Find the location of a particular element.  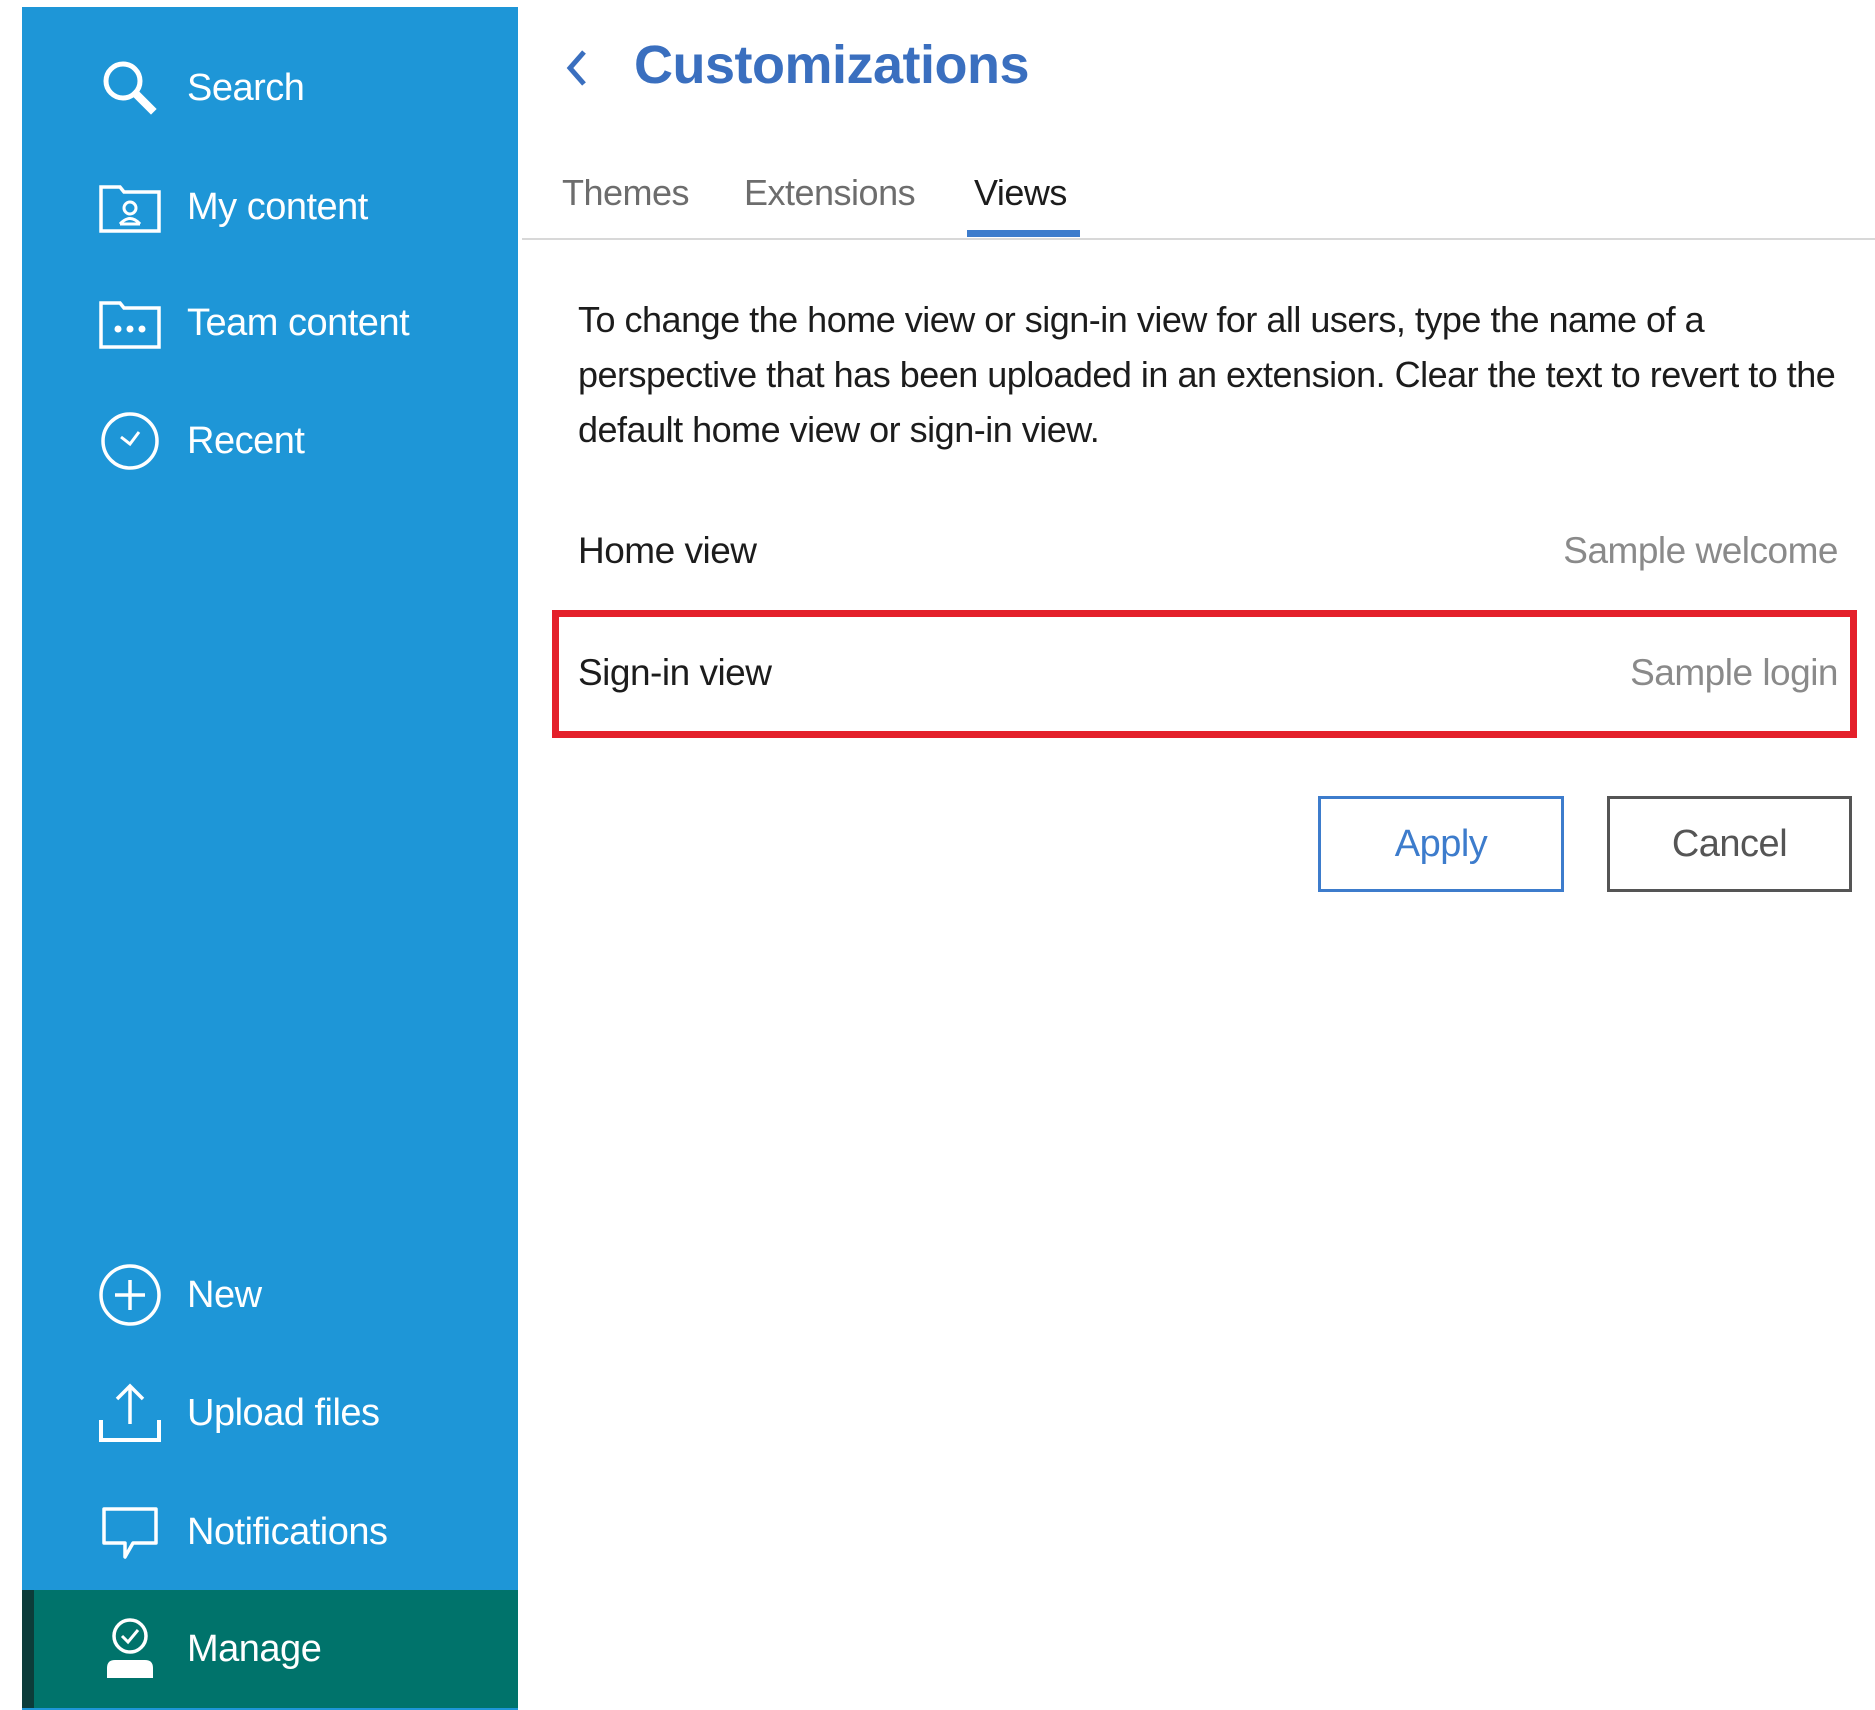

sidebar-item-team-content: Team content is located at coordinates (270, 323).